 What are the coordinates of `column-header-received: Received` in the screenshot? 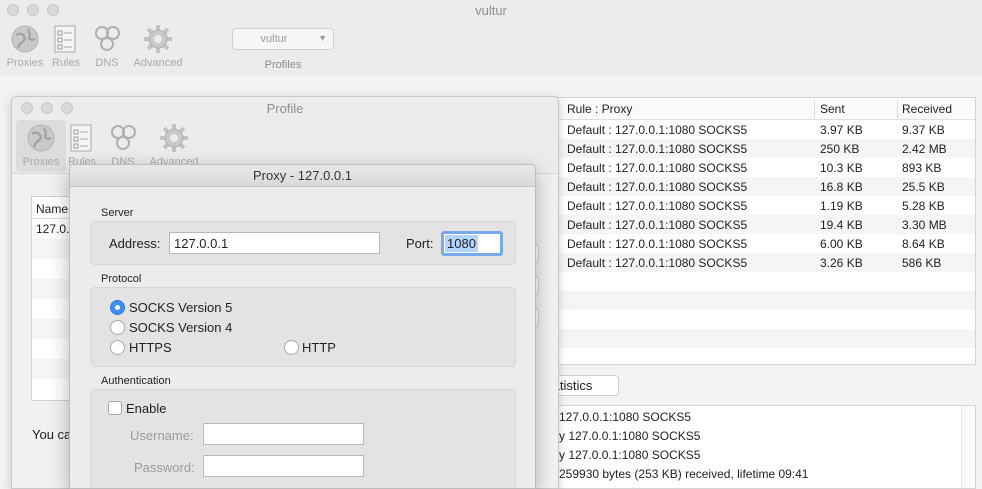 It's located at (927, 109).